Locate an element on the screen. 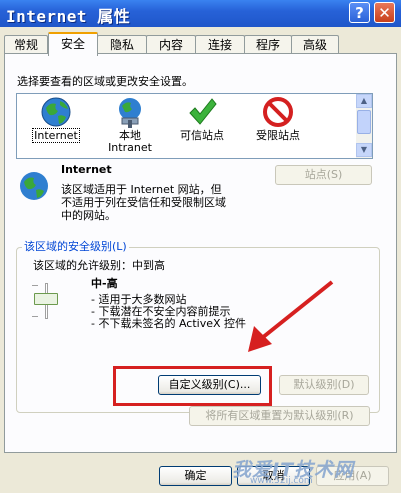 This screenshot has height=493, width=401. tab-security: 安全 is located at coordinates (73, 44).